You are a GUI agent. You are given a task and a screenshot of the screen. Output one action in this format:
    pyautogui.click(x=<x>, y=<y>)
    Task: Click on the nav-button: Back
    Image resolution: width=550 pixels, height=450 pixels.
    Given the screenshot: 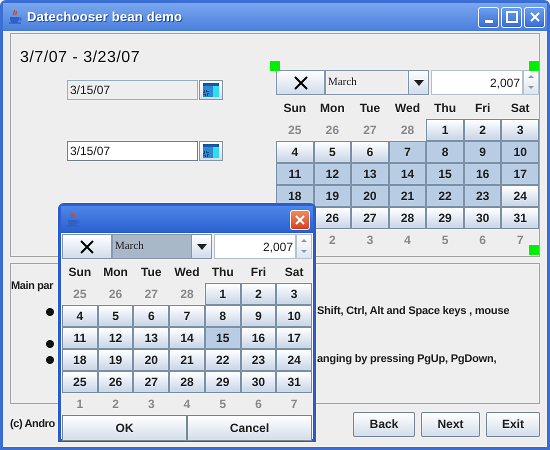 What is the action you would take?
    pyautogui.click(x=384, y=424)
    